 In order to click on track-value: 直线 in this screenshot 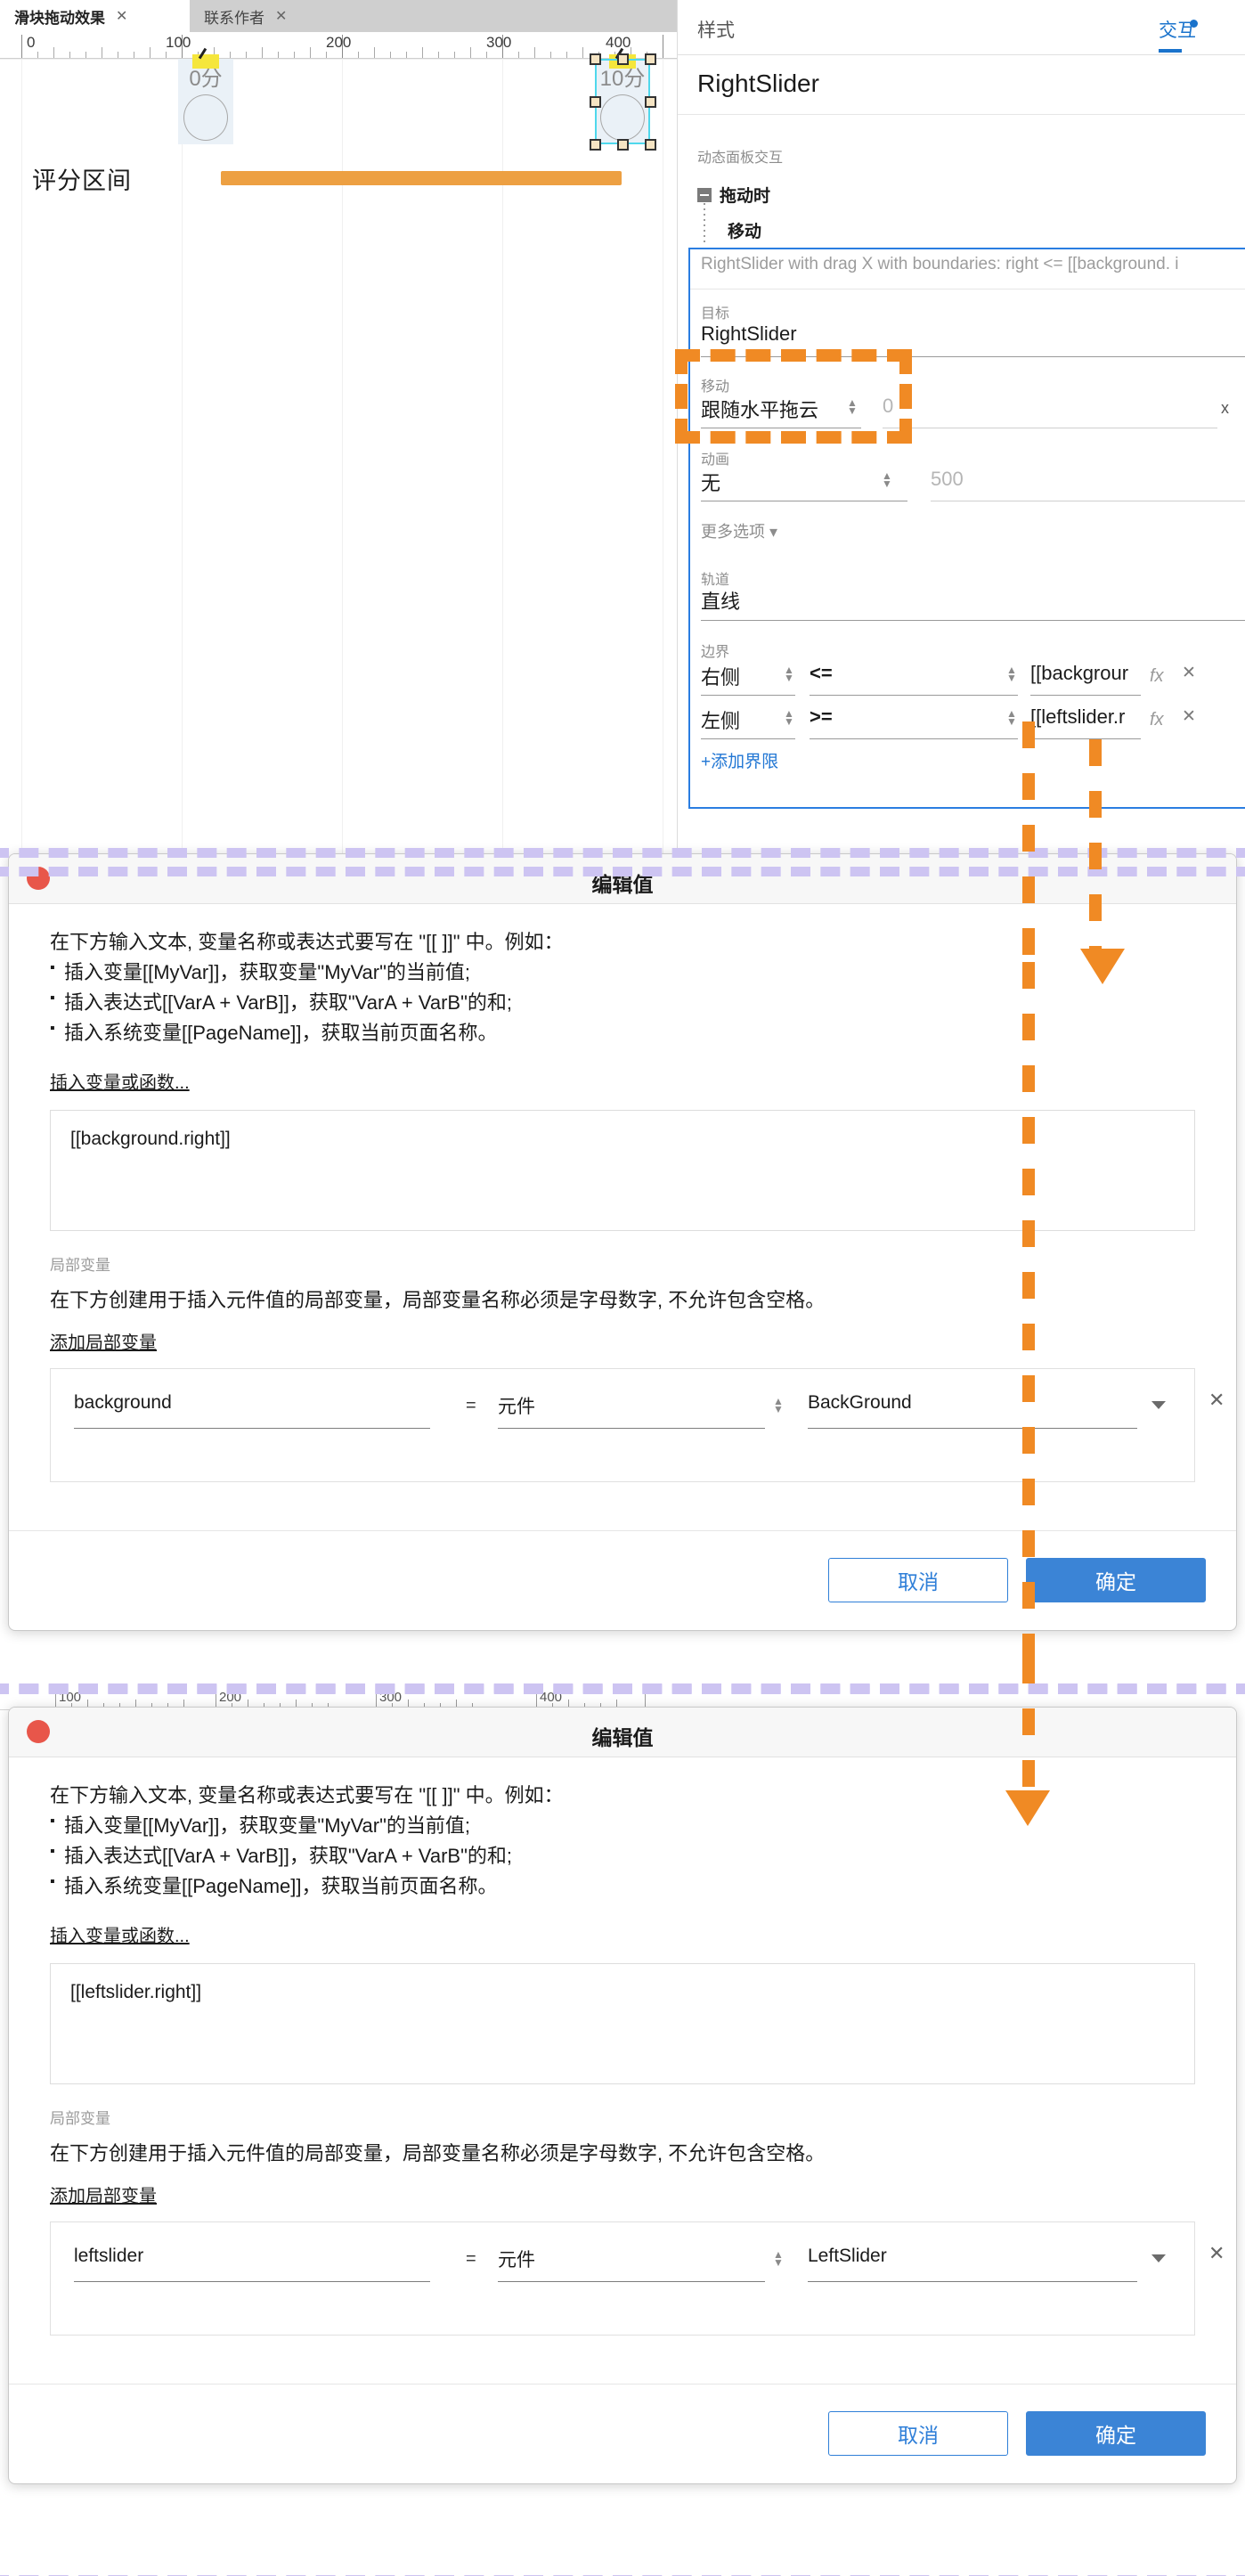, I will do `click(720, 601)`.